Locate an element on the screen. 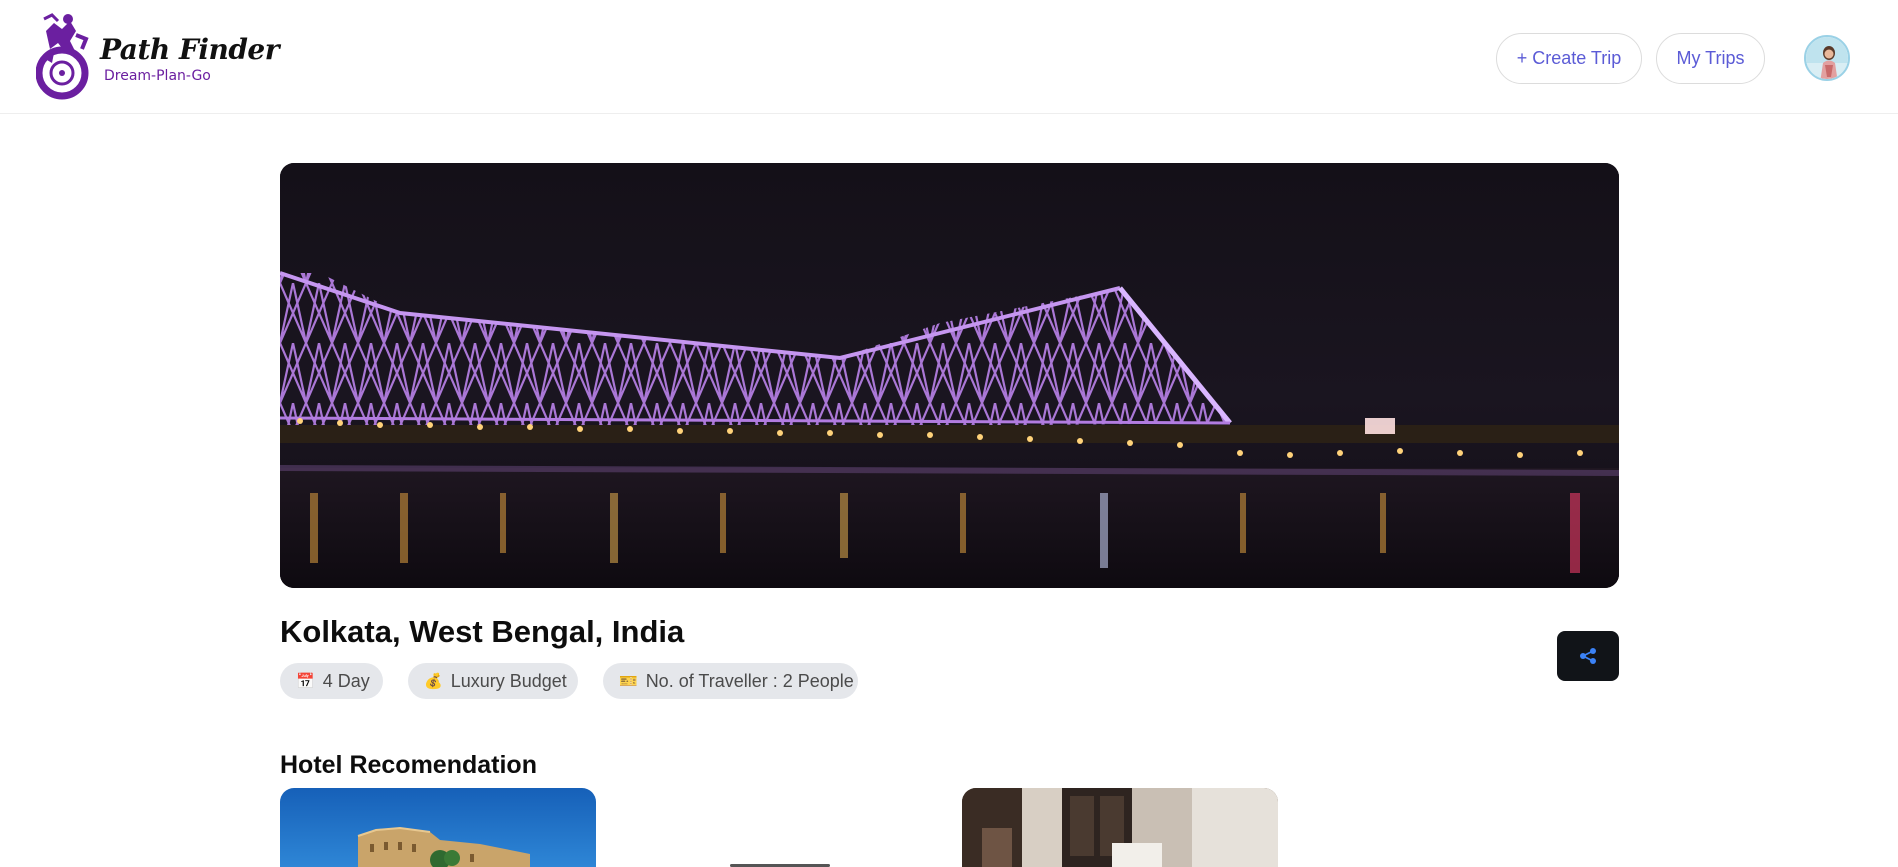 The height and width of the screenshot is (867, 1898). trip-budget-chip: 💰 Luxury Budget is located at coordinates (493, 681).